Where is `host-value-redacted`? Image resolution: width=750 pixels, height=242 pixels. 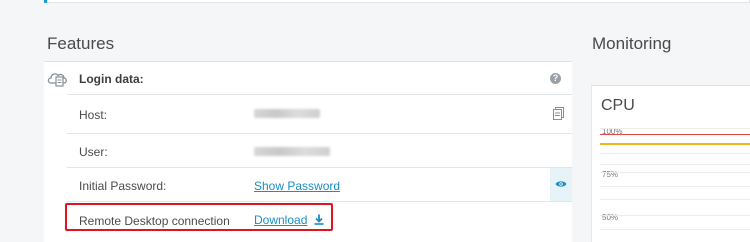
host-value-redacted is located at coordinates (287, 114).